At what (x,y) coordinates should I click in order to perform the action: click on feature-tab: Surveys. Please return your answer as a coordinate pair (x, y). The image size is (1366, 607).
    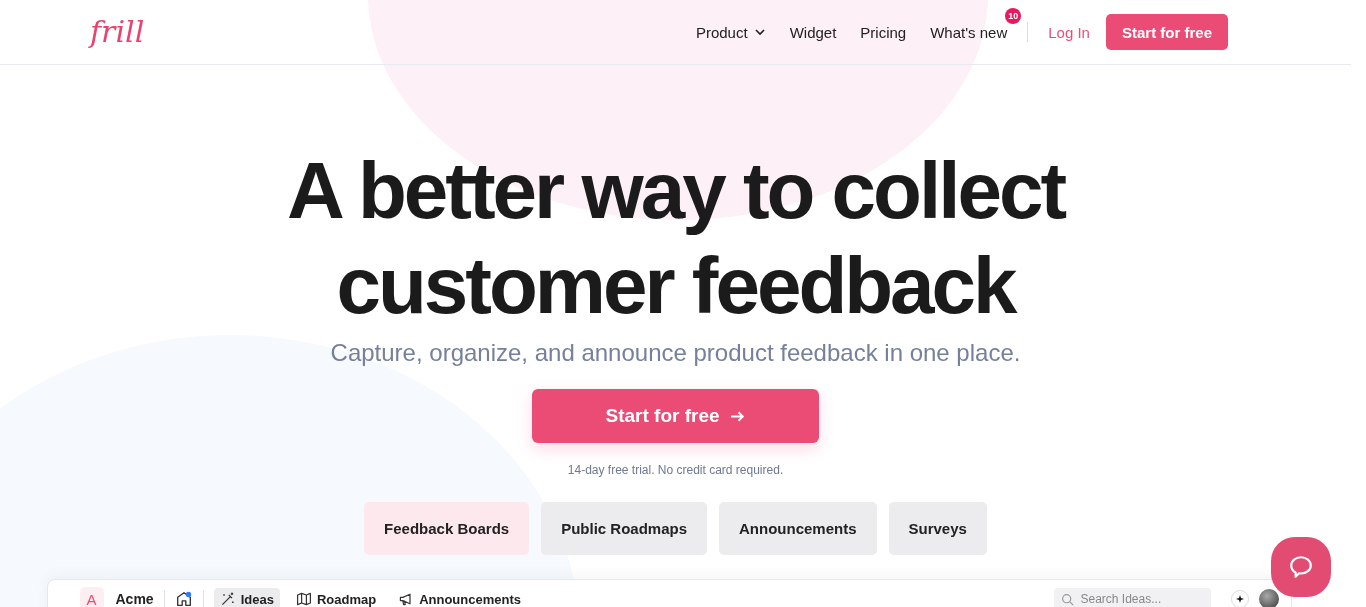
    Looking at the image, I should click on (937, 528).